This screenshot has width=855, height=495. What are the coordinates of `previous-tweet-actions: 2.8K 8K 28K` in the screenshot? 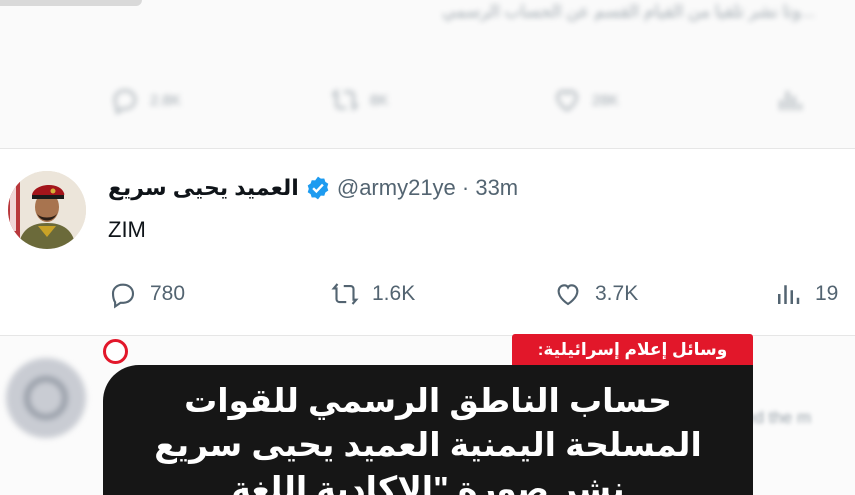 It's located at (427, 103).